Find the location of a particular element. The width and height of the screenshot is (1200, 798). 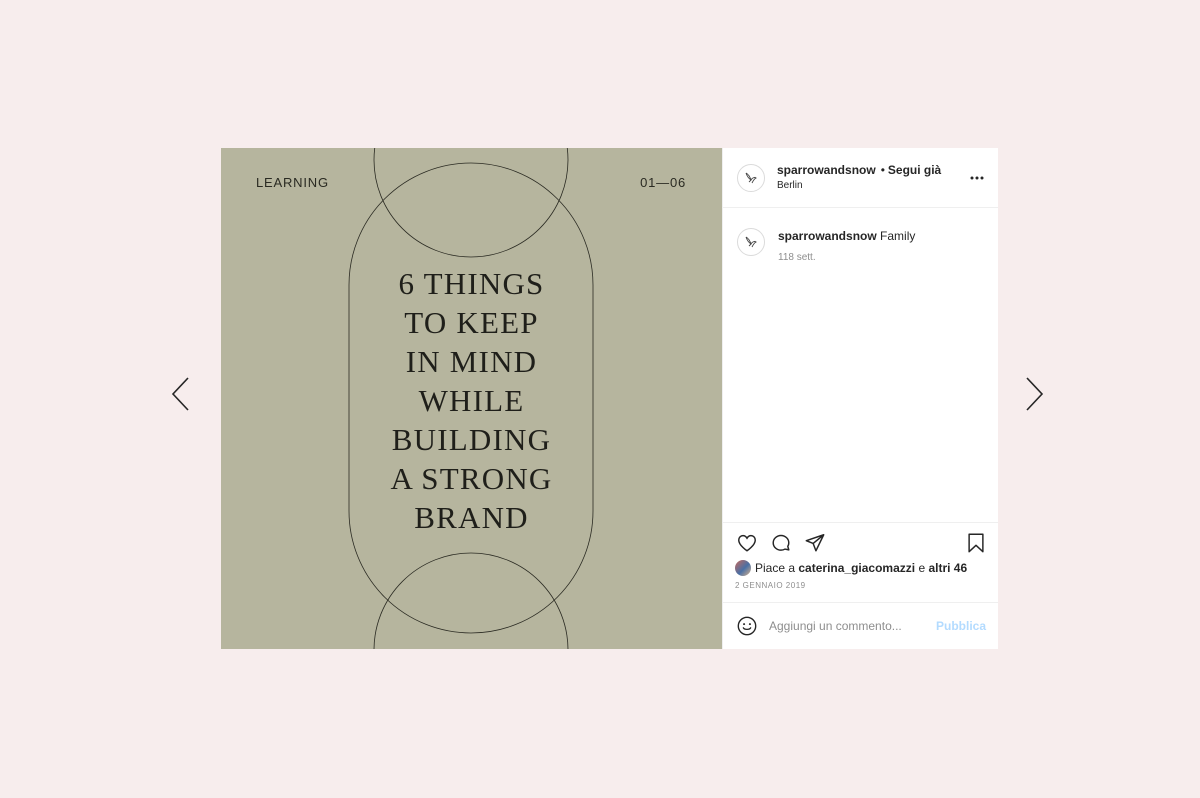

caption-username: sparrowandsnow is located at coordinates (827, 236).